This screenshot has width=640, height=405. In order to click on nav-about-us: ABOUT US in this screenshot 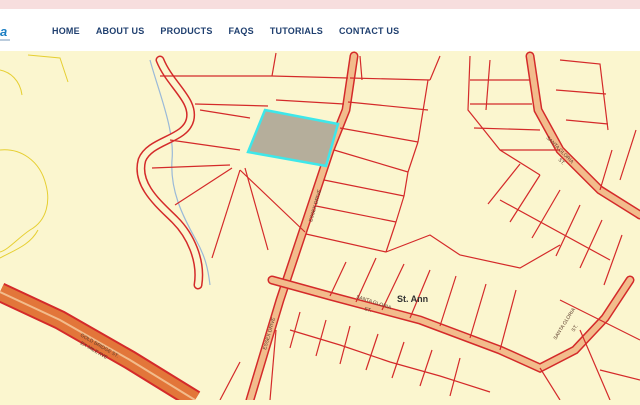, I will do `click(120, 31)`.